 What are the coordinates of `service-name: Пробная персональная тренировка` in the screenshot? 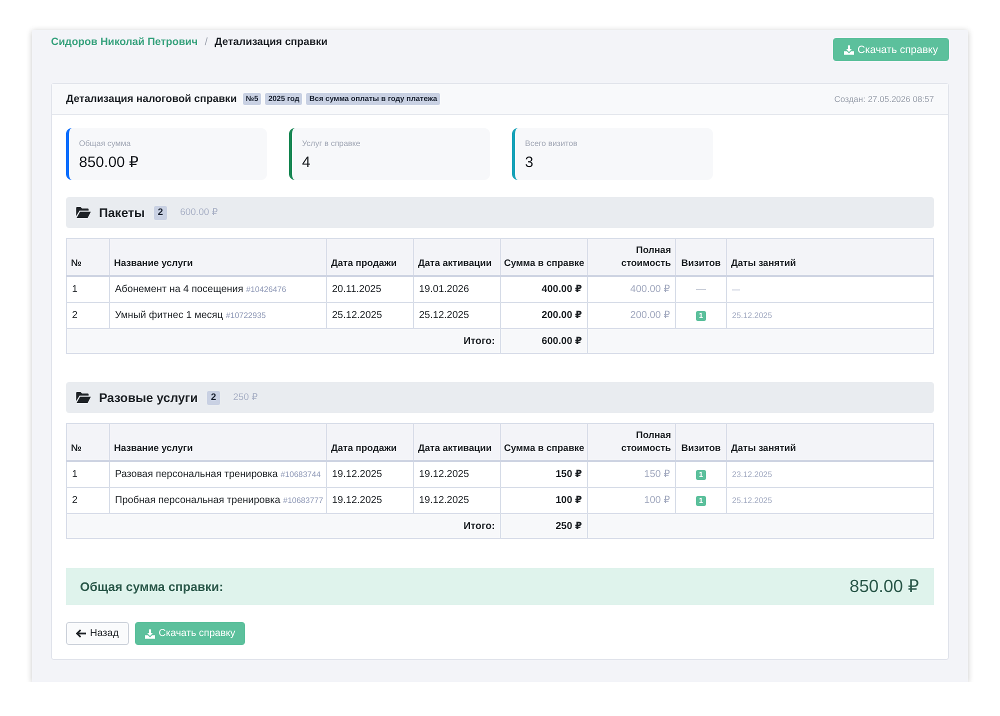 It's located at (197, 500).